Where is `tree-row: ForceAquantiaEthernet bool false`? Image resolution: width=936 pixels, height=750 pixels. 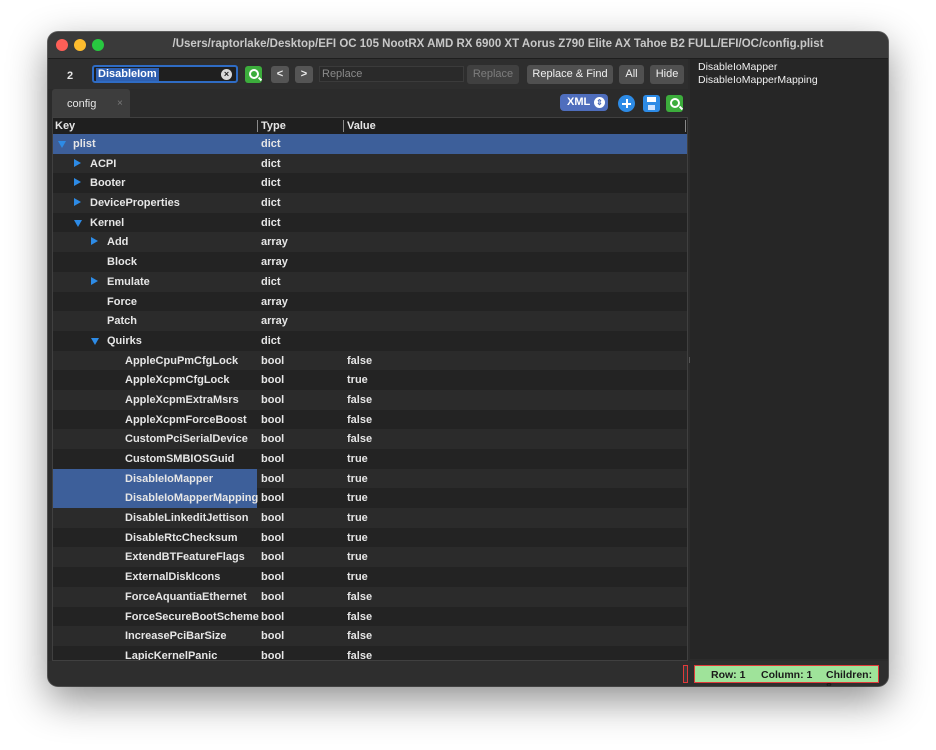 tree-row: ForceAquantiaEthernet bool false is located at coordinates (370, 596).